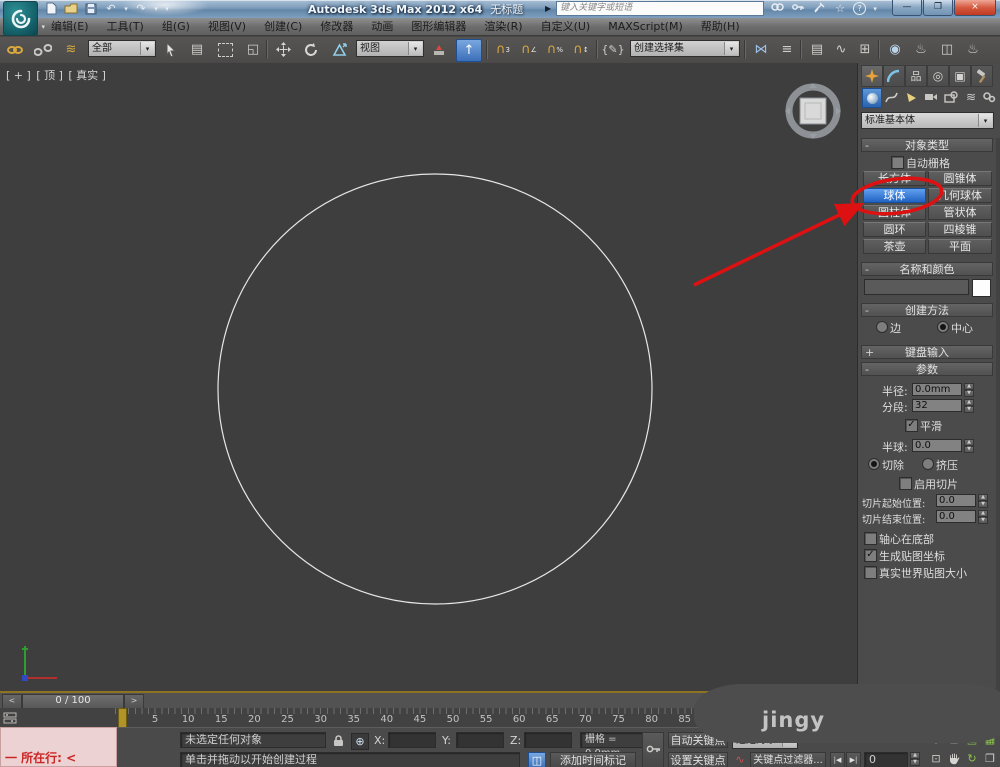 The height and width of the screenshot is (767, 1000). I want to click on frame-spinner: ▲ ▼, so click(915, 759).